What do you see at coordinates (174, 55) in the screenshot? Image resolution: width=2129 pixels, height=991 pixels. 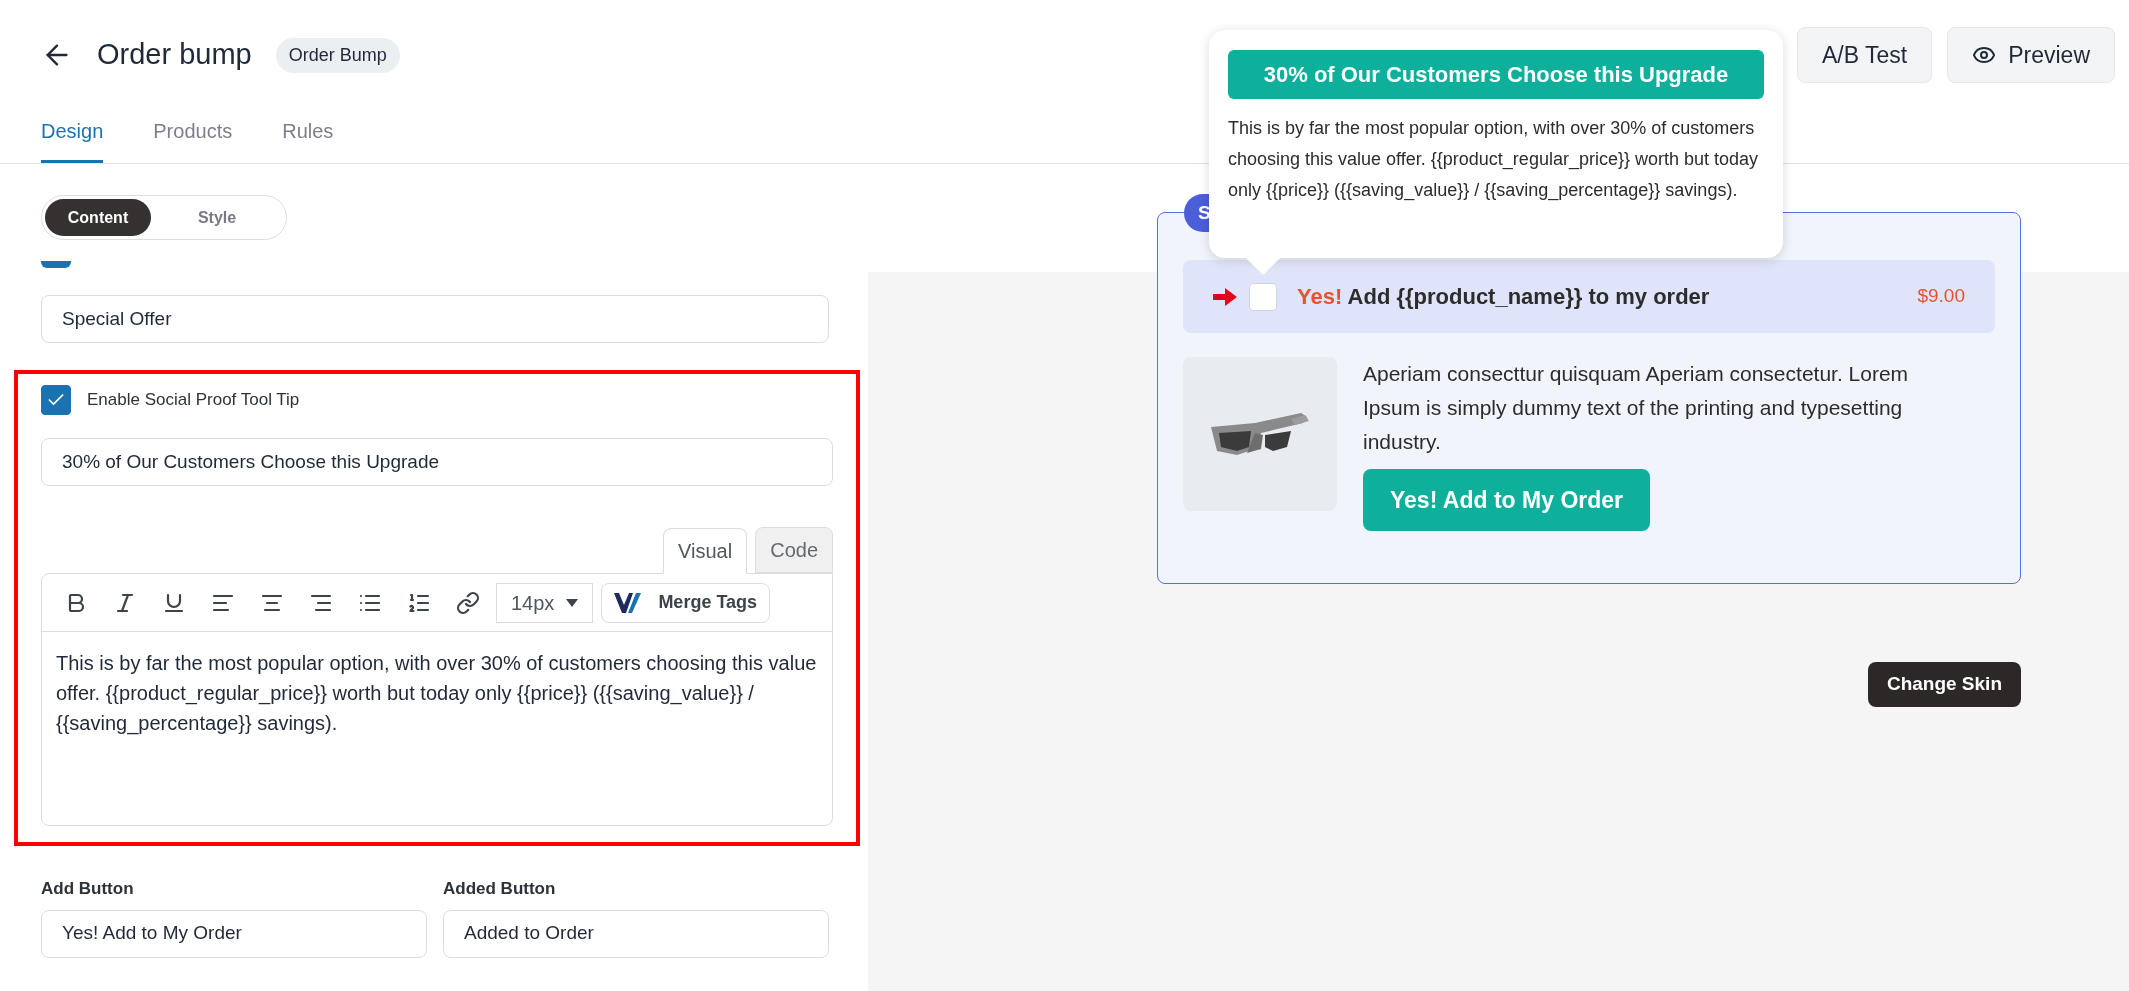 I see `page-title: Order bump` at bounding box center [174, 55].